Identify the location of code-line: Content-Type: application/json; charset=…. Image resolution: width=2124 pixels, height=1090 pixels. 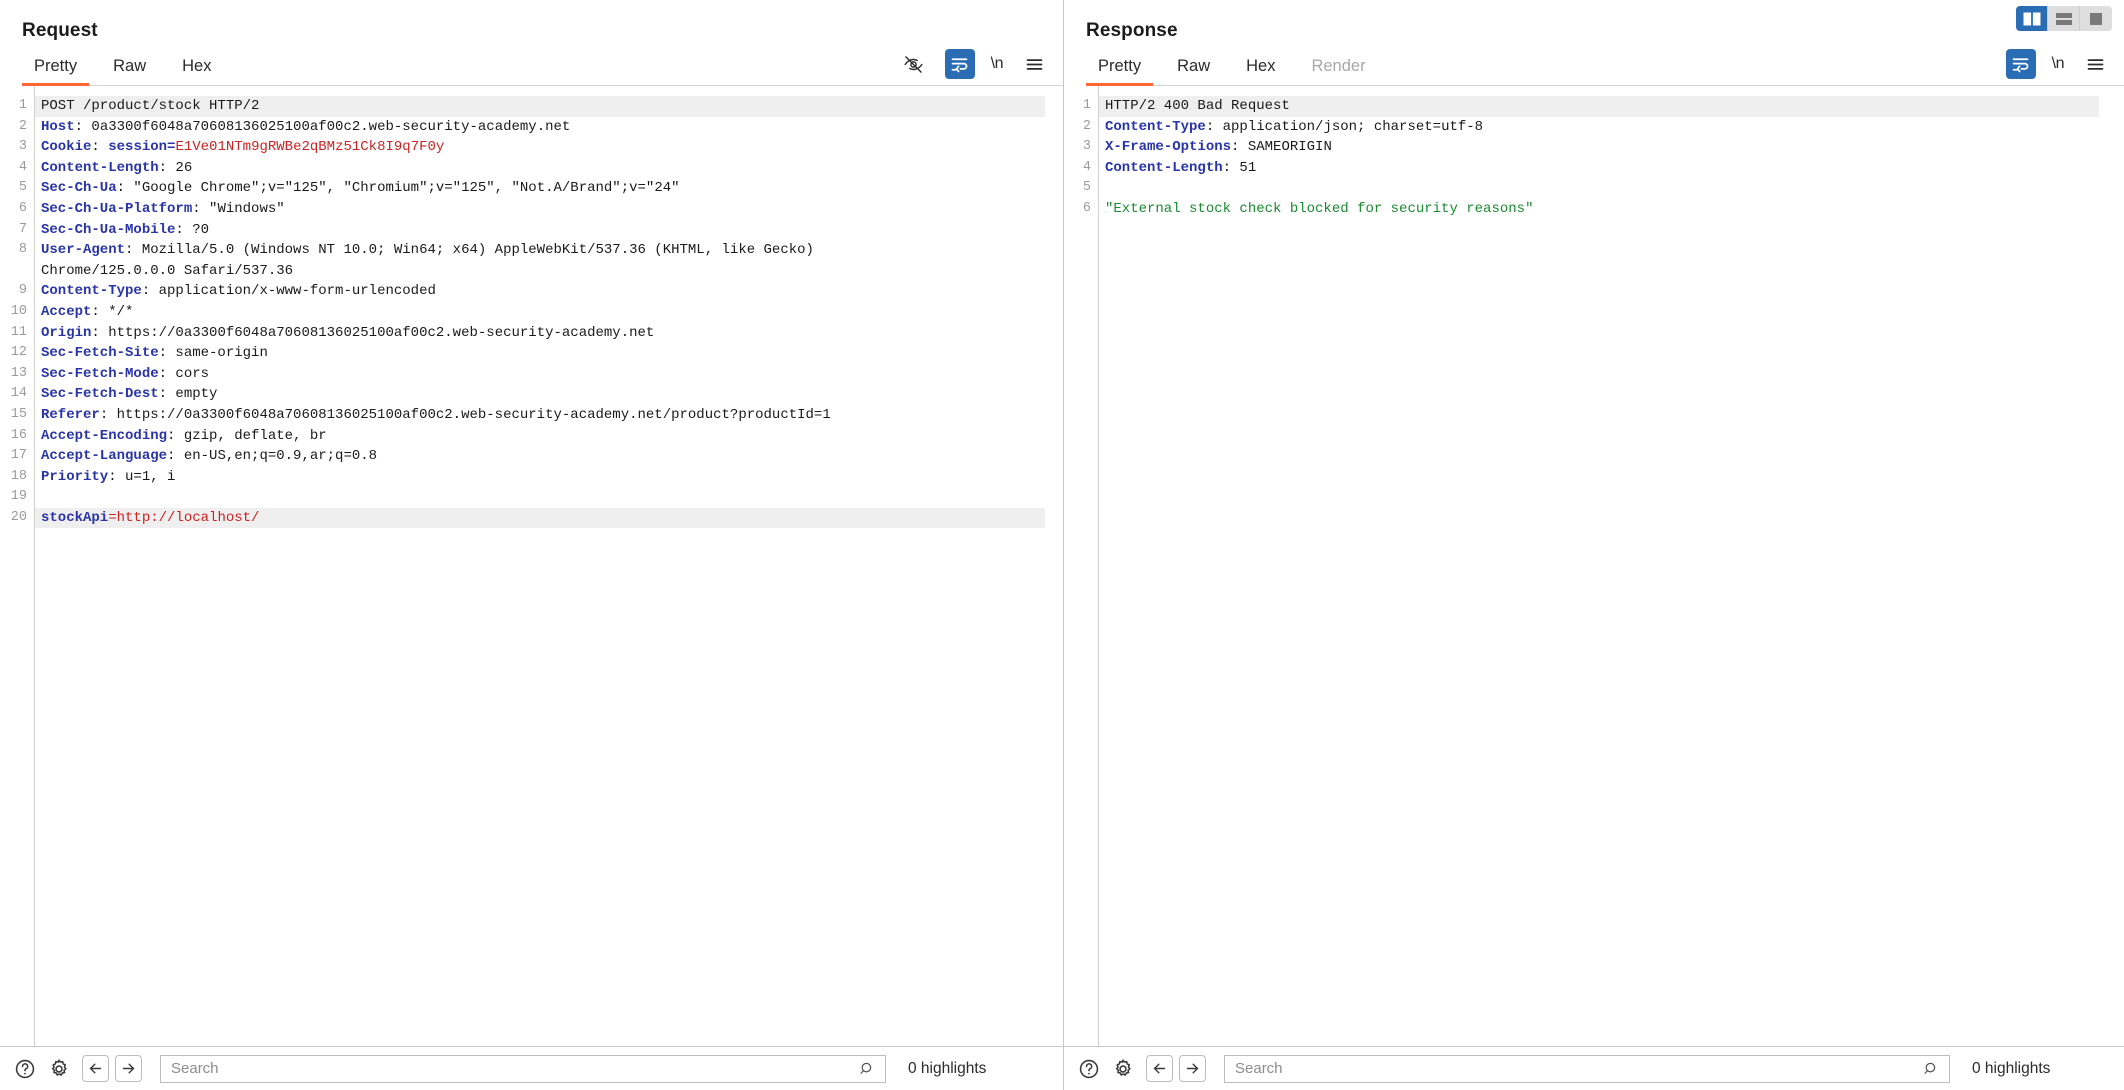
(1611, 127).